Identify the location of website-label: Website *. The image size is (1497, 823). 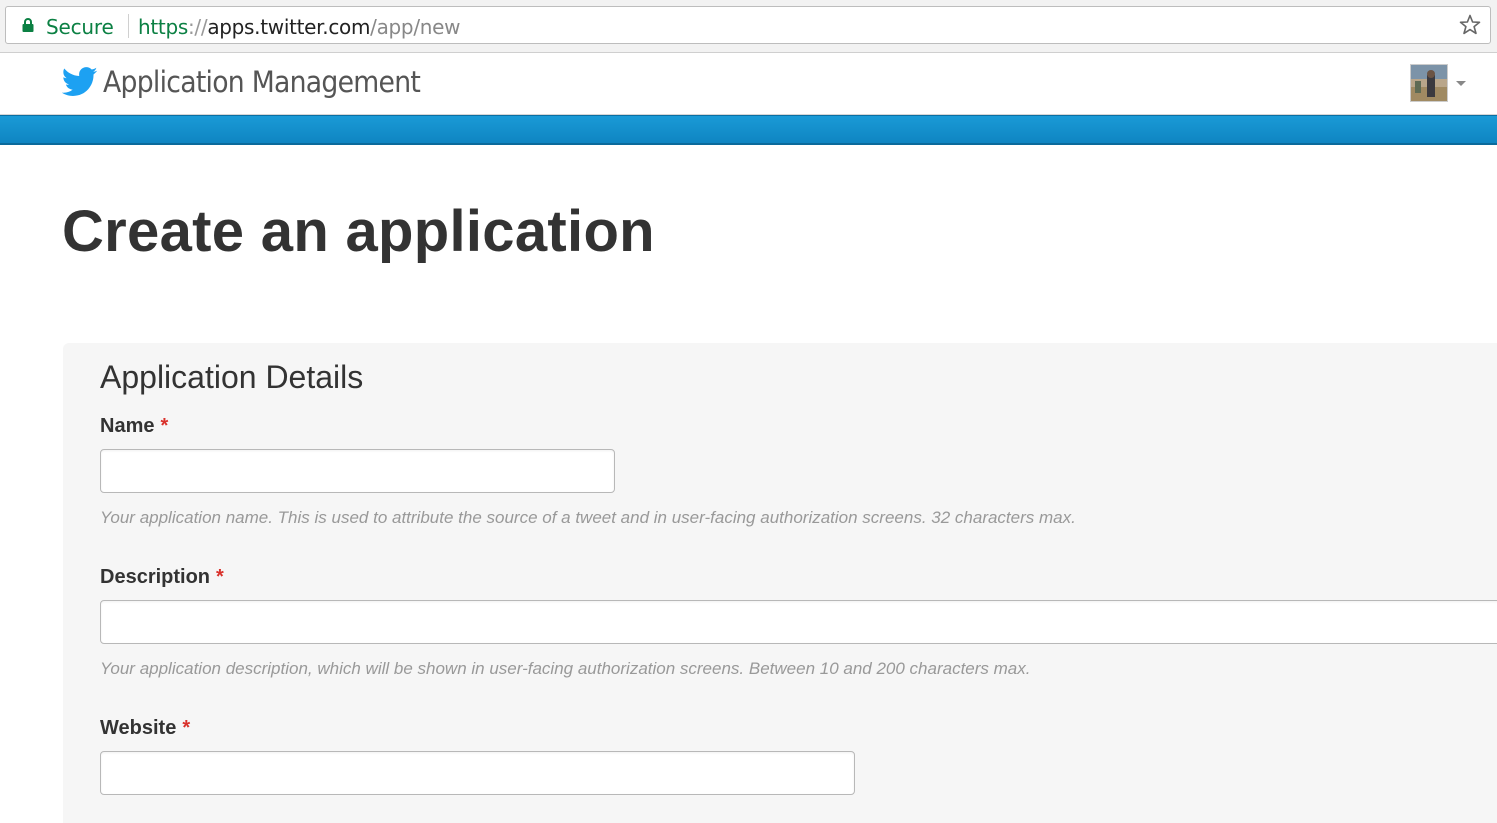
(145, 728).